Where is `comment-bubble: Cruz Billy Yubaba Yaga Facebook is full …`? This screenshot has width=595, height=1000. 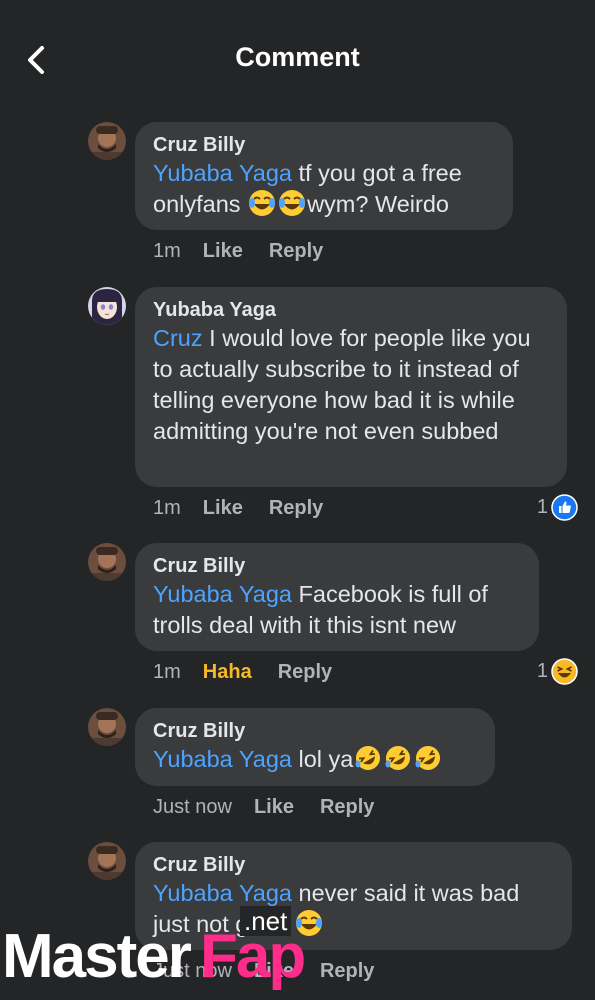
comment-bubble: Cruz Billy Yubaba Yaga Facebook is full … is located at coordinates (337, 597).